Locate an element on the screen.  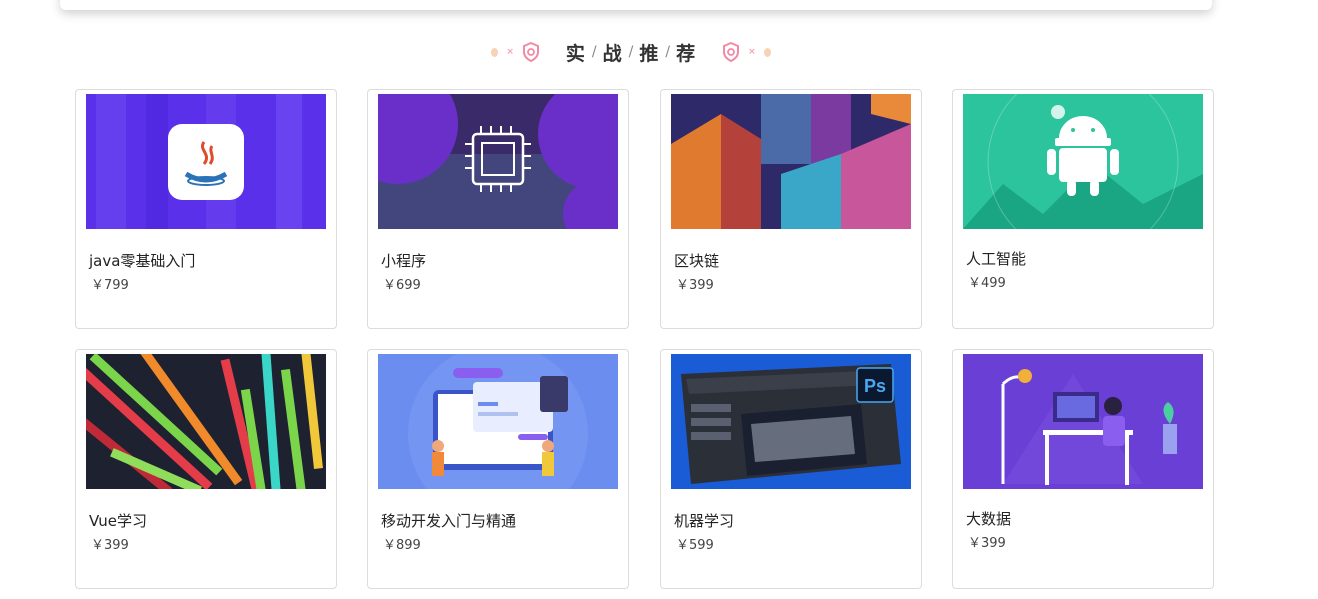
course-card-miniprogram: 小程序 ￥699 is located at coordinates (498, 209).